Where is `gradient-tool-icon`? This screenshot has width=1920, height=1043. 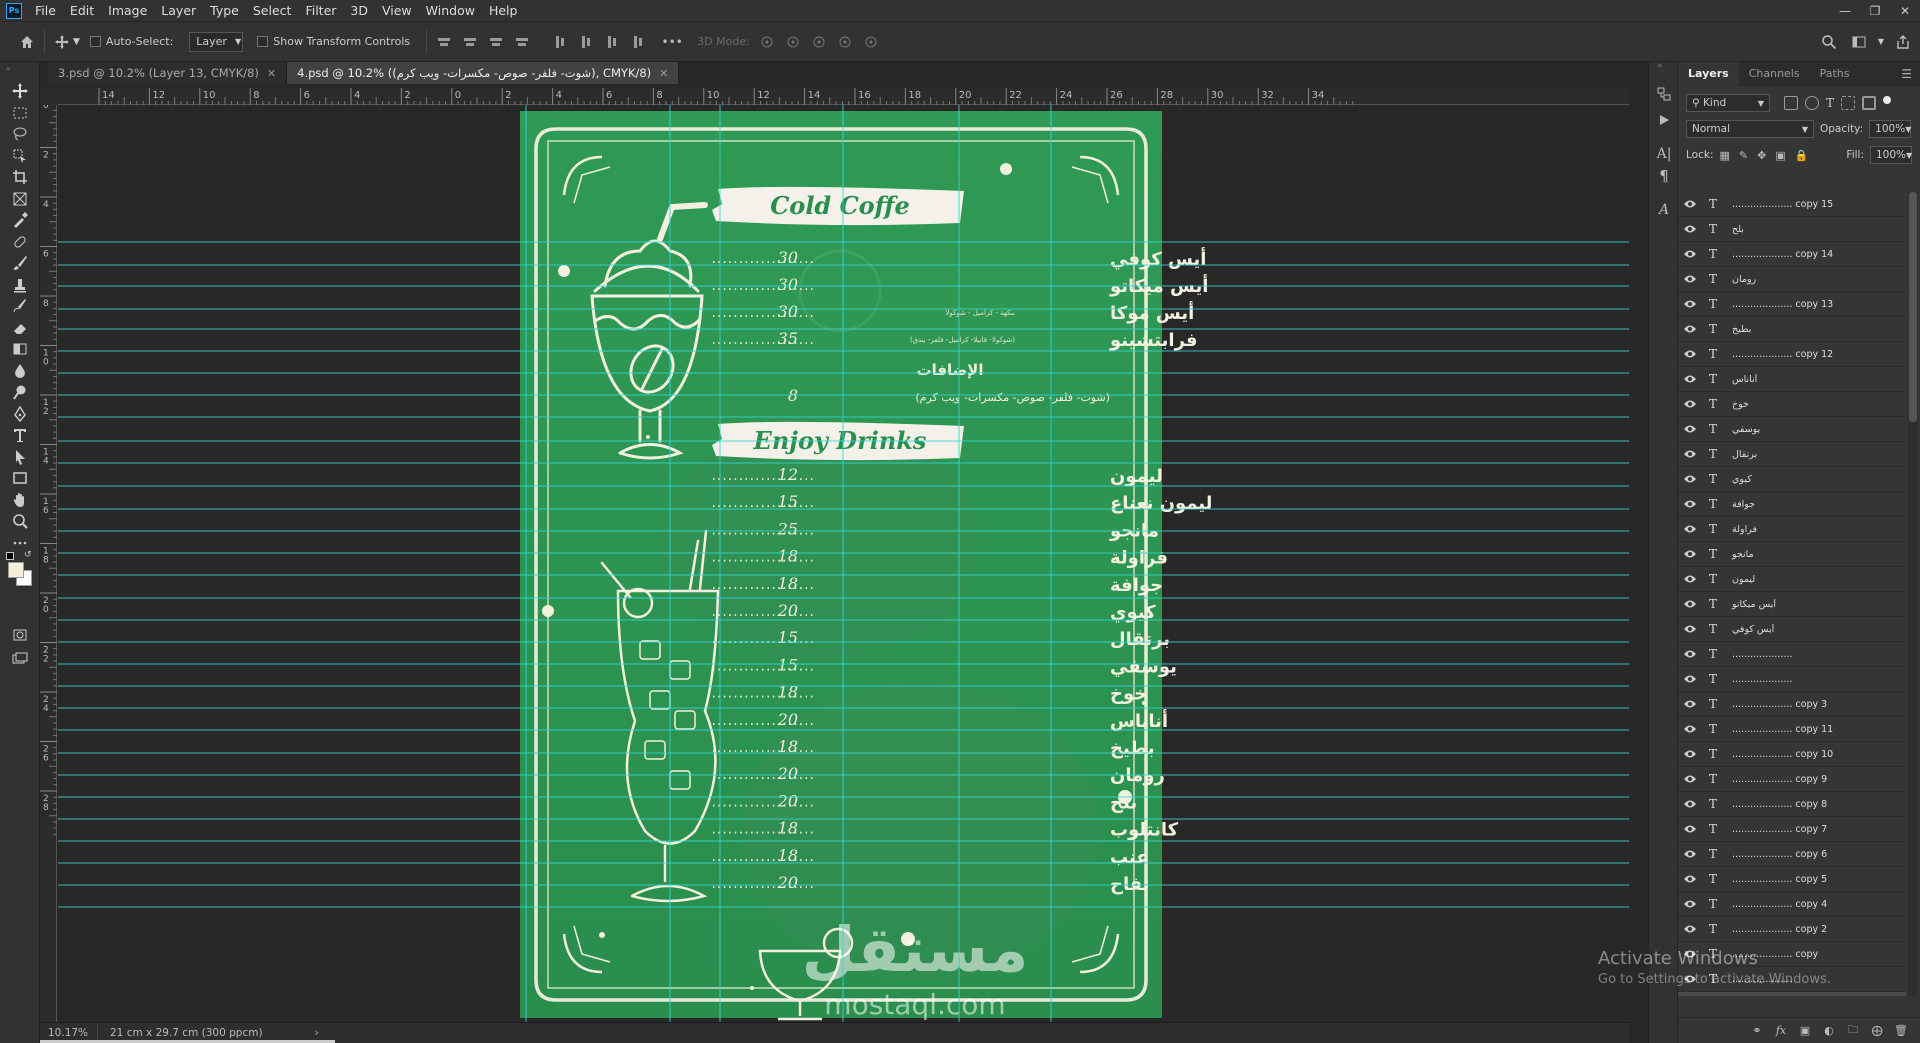
gradient-tool-icon is located at coordinates (20, 349).